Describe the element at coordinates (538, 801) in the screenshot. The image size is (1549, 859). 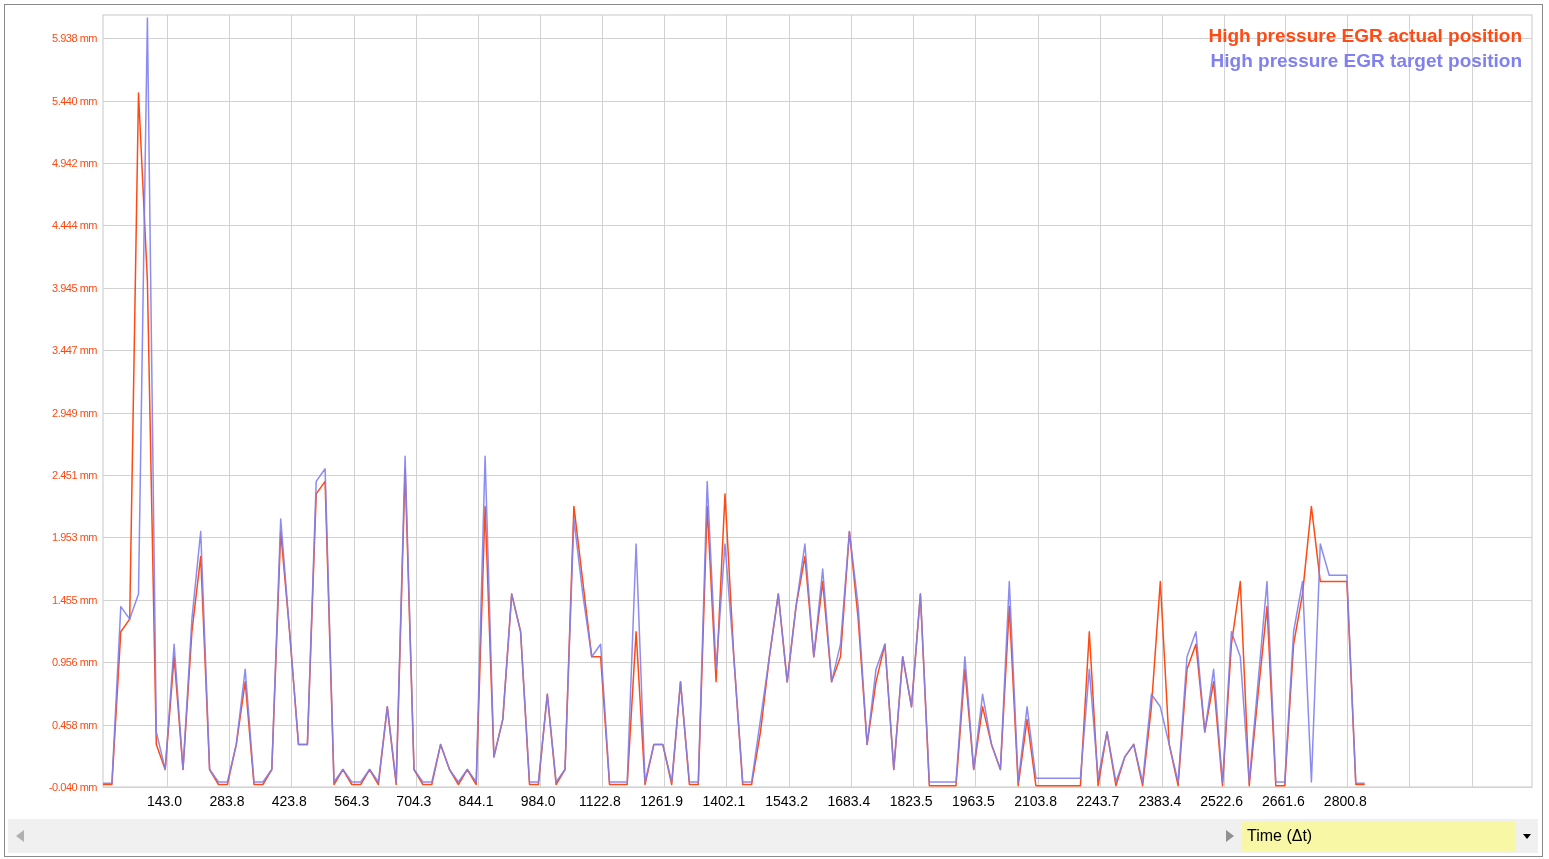
I see `axis-tick-label: 984.0` at that location.